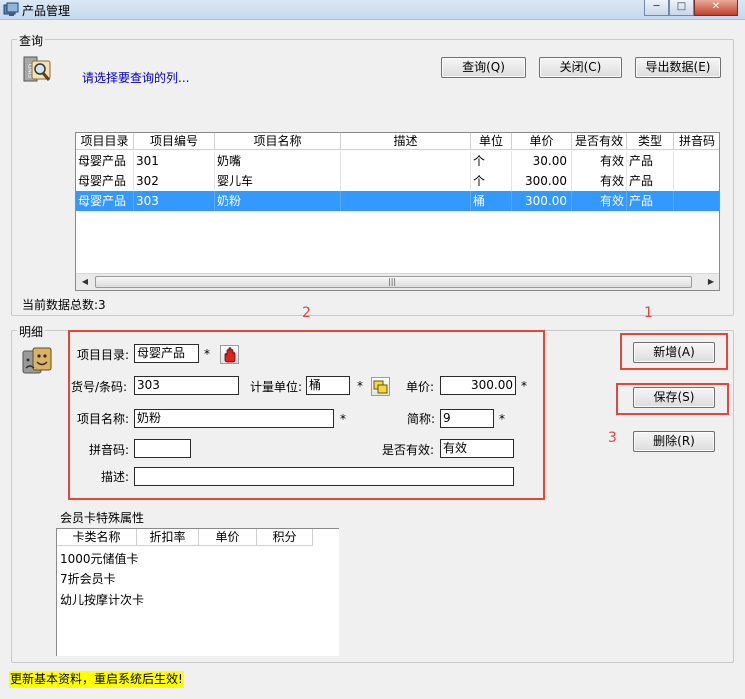 This screenshot has width=745, height=699. What do you see at coordinates (109, 450) in the screenshot?
I see `pinyin-label: 拼音码:` at bounding box center [109, 450].